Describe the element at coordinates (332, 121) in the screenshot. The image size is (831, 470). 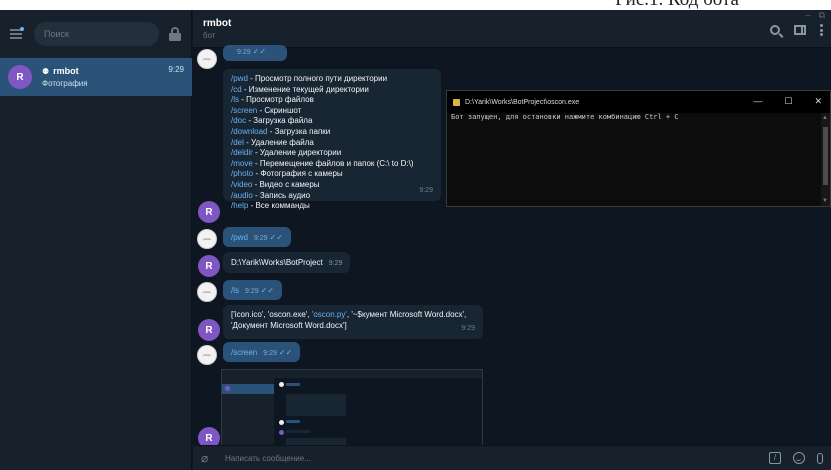
I see `help-line: /doc - Загрузка файла` at that location.